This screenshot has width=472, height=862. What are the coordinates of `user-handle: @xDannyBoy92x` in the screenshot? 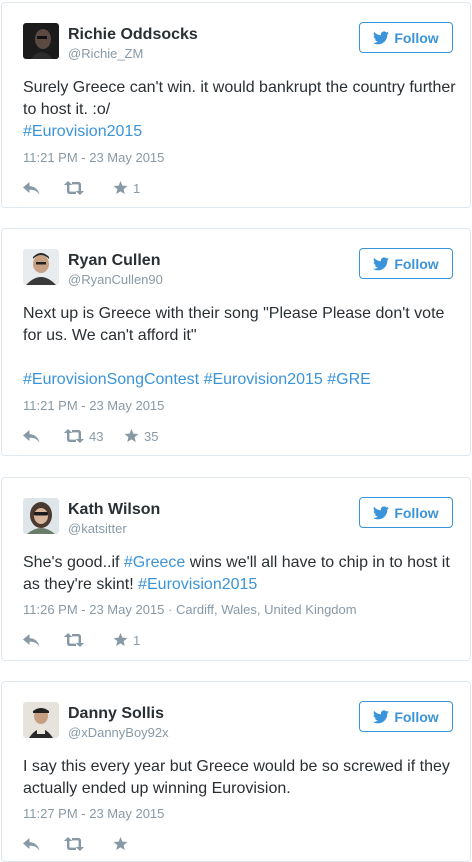 It's located at (118, 733).